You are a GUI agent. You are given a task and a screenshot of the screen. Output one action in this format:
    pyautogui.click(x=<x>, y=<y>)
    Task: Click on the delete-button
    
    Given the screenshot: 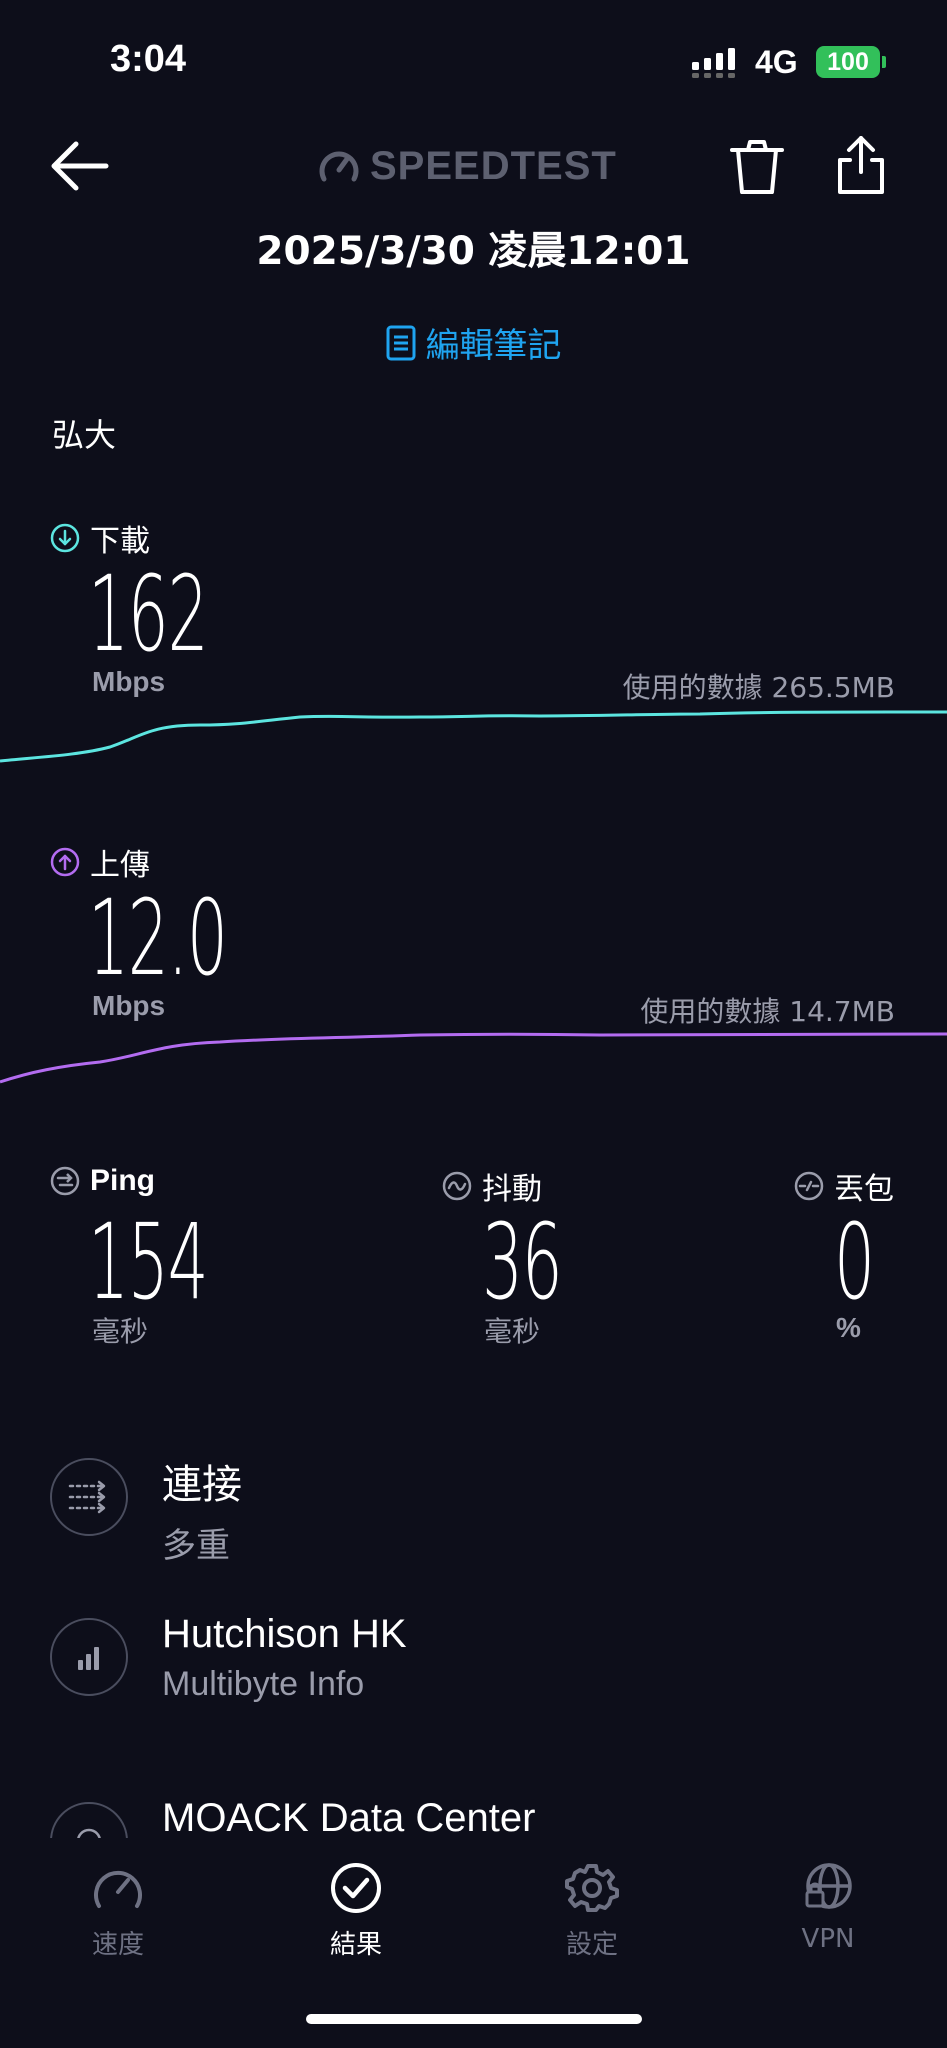 What is the action you would take?
    pyautogui.click(x=757, y=167)
    